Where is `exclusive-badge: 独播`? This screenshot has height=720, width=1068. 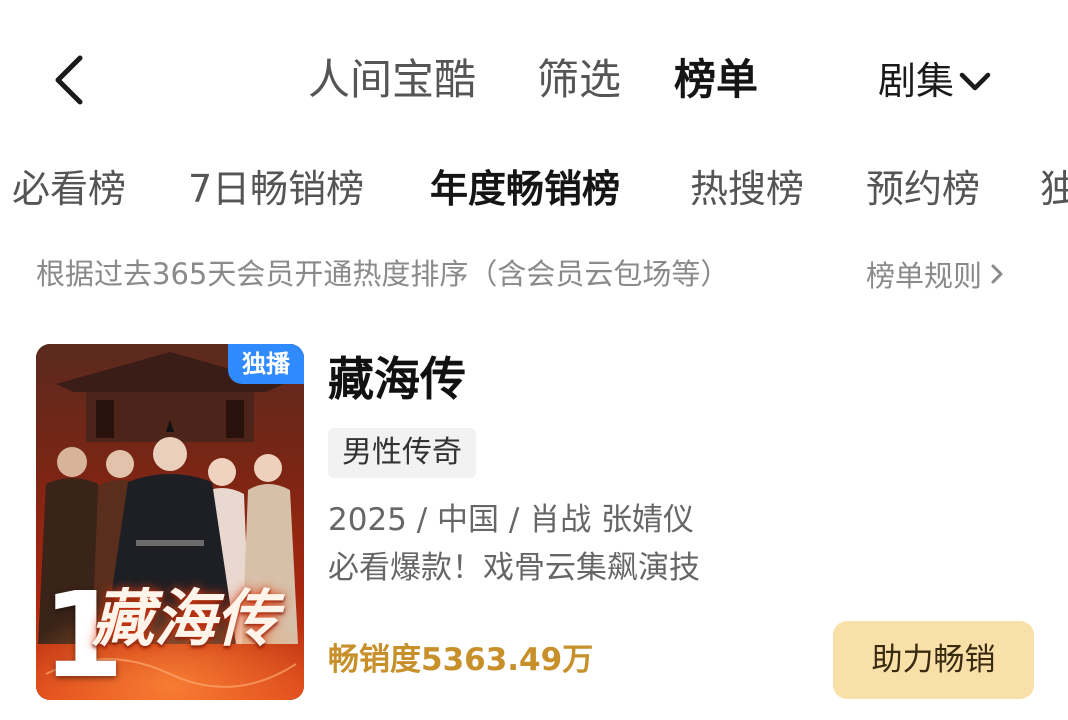
exclusive-badge: 独播 is located at coordinates (266, 364).